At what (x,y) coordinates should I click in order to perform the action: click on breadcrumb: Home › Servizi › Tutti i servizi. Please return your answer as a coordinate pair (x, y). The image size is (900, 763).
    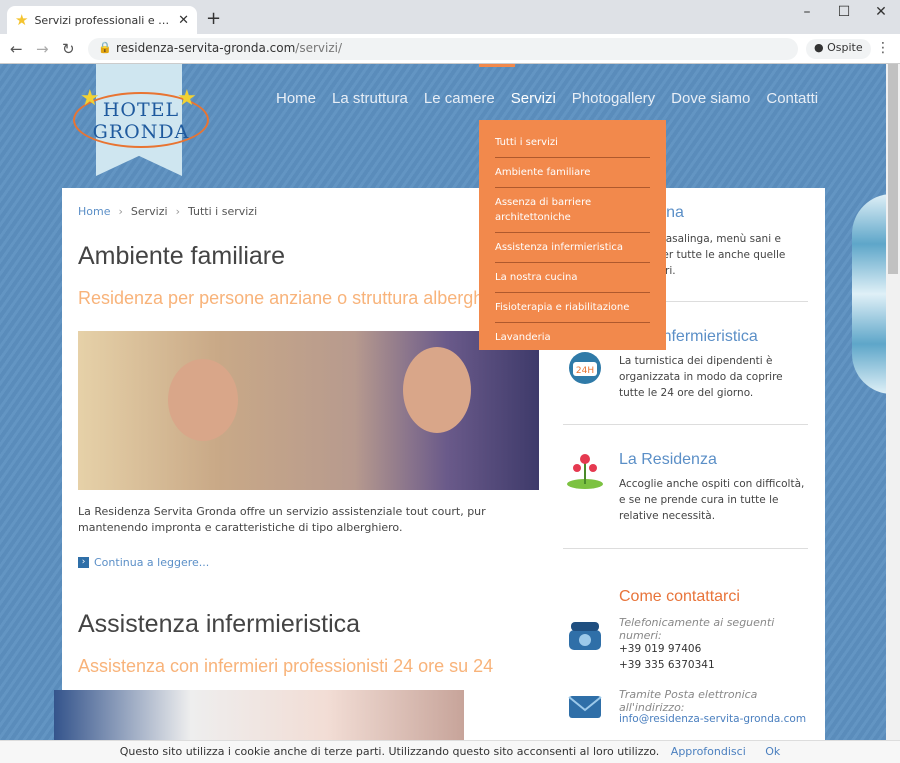
    Looking at the image, I should click on (167, 211).